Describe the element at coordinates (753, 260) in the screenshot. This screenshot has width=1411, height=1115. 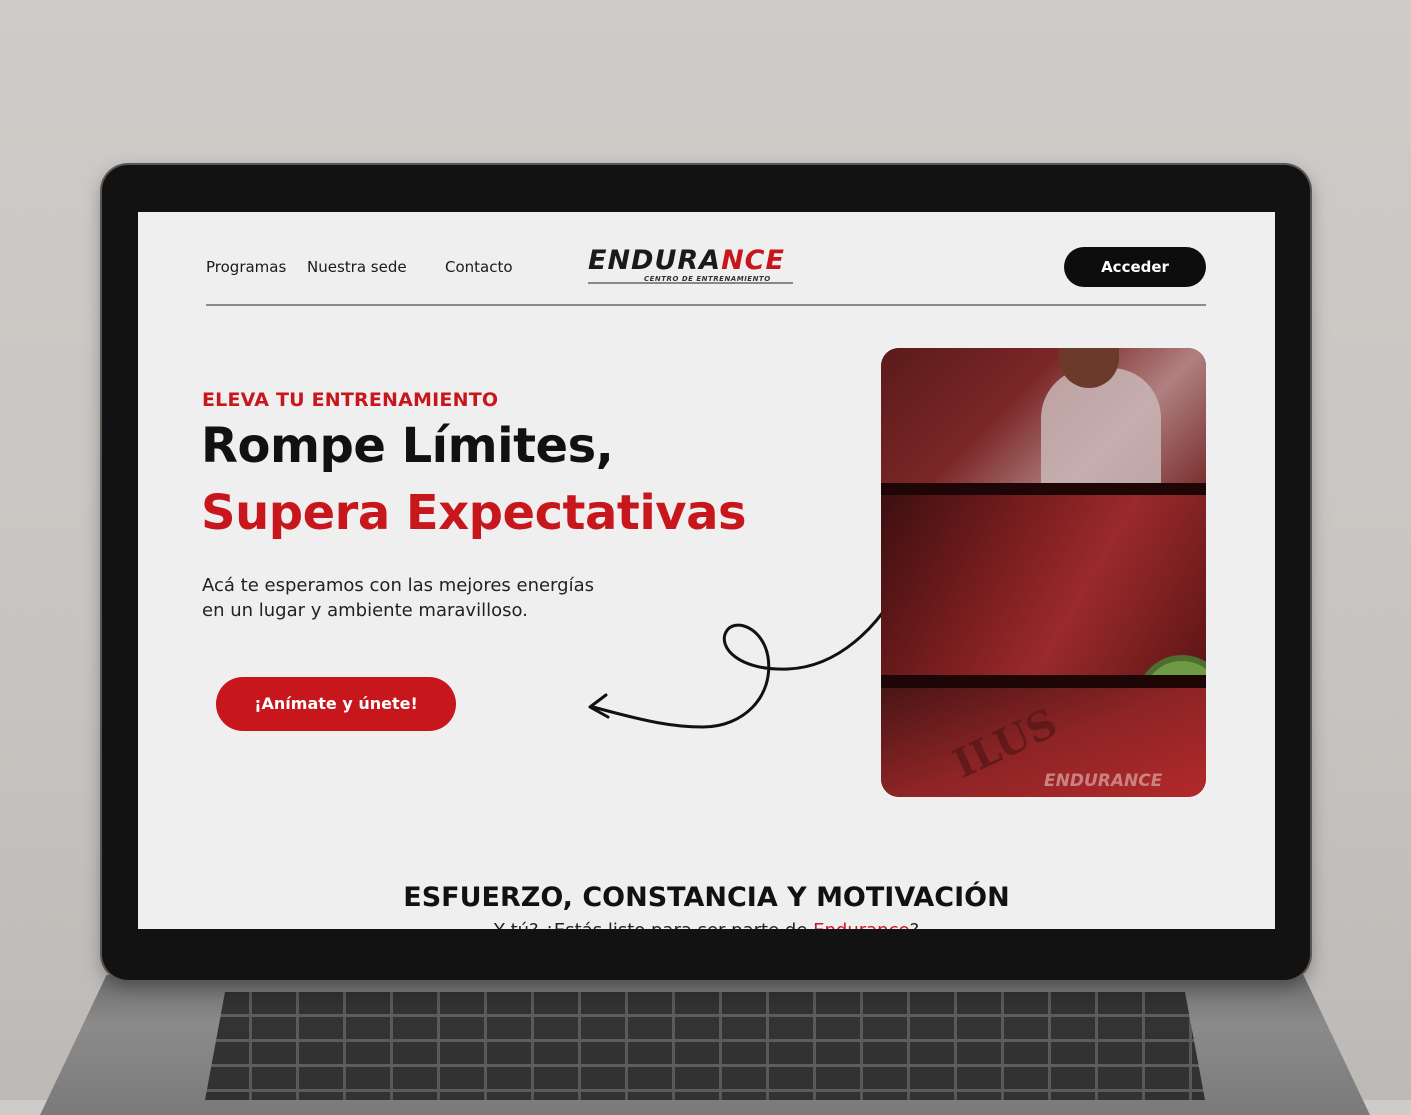
I see `logo-wordmark-red: NCE` at that location.